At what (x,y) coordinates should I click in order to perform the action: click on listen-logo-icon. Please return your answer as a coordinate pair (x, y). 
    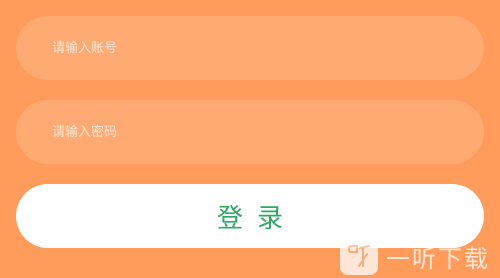
    Looking at the image, I should click on (359, 256).